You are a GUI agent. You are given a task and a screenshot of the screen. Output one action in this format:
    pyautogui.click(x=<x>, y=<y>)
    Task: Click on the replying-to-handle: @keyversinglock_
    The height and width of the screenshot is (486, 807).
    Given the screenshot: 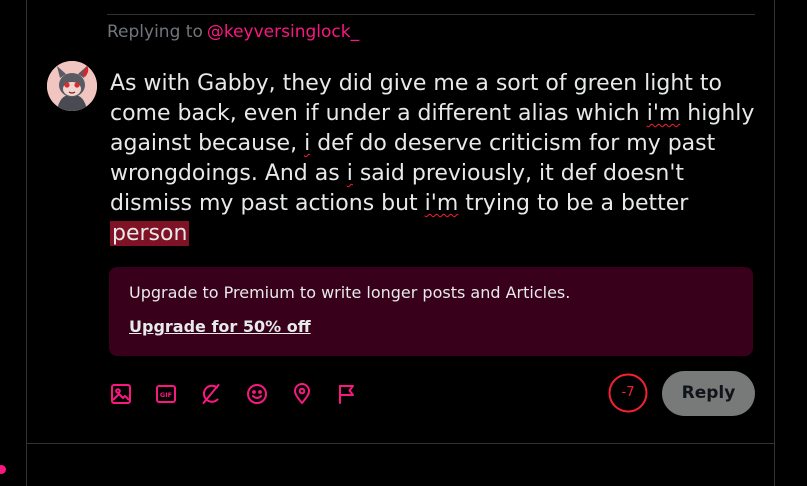 What is the action you would take?
    pyautogui.click(x=283, y=32)
    